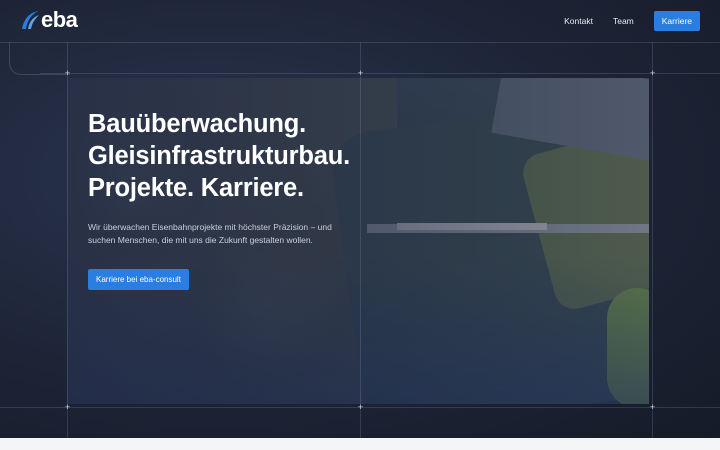  Describe the element at coordinates (39, 58) in the screenshot. I see `grid-curve` at that location.